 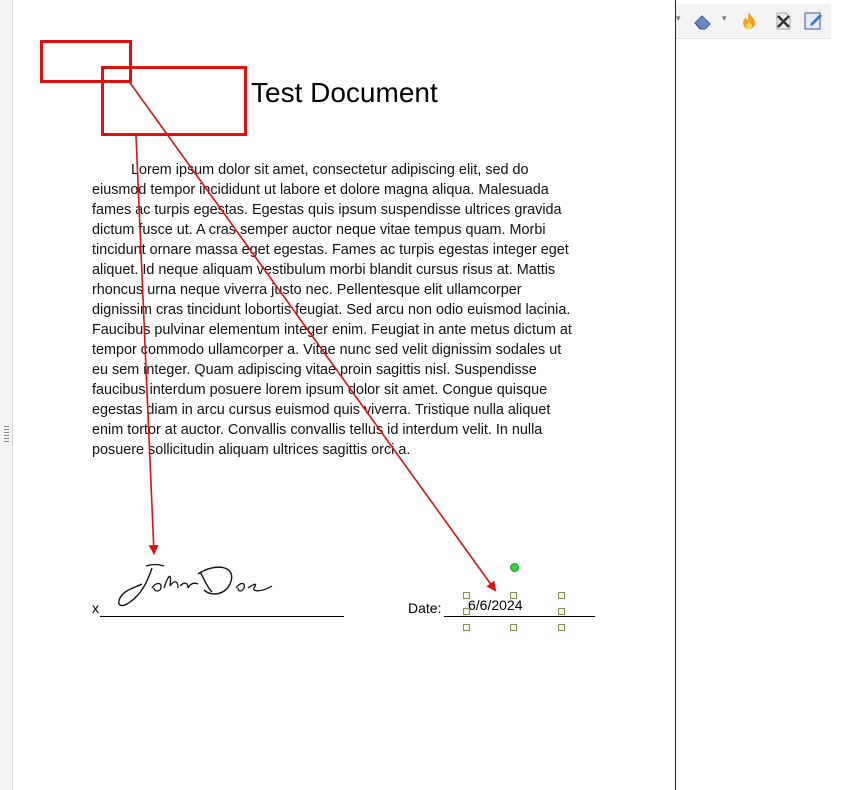 I want to click on page-title: Test Document, so click(x=344, y=92).